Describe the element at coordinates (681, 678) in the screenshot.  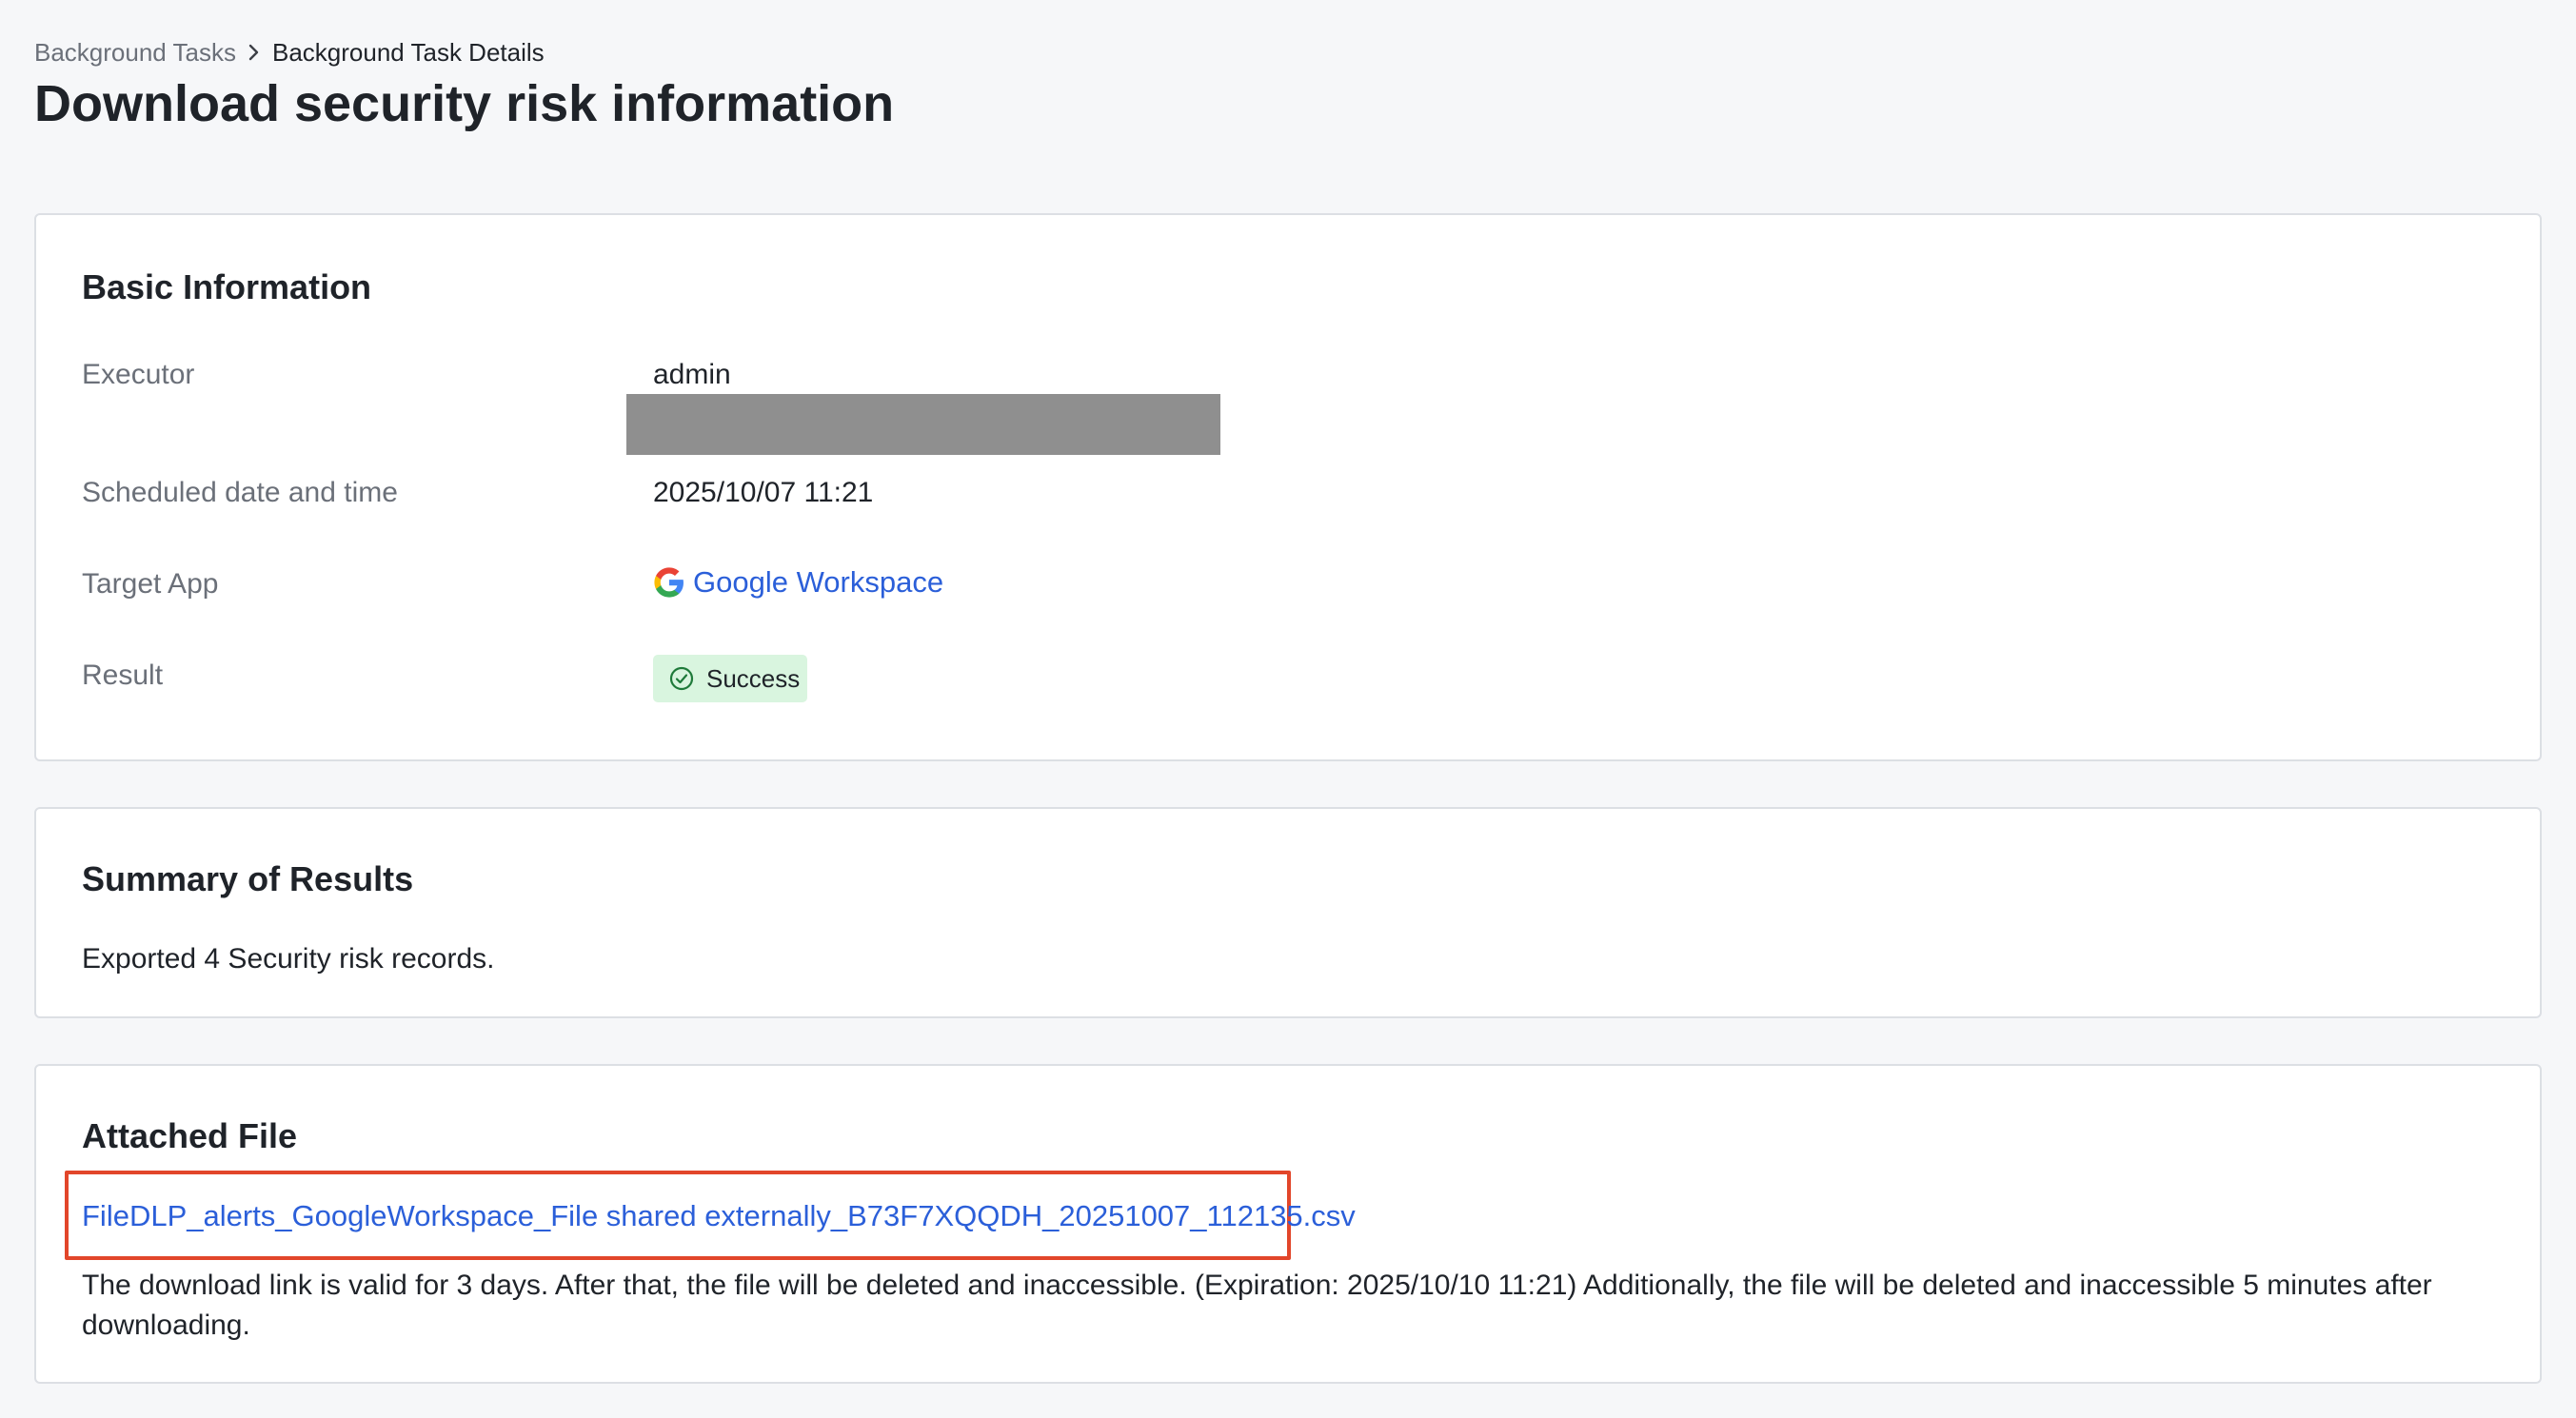
I see `check-circle-icon` at that location.